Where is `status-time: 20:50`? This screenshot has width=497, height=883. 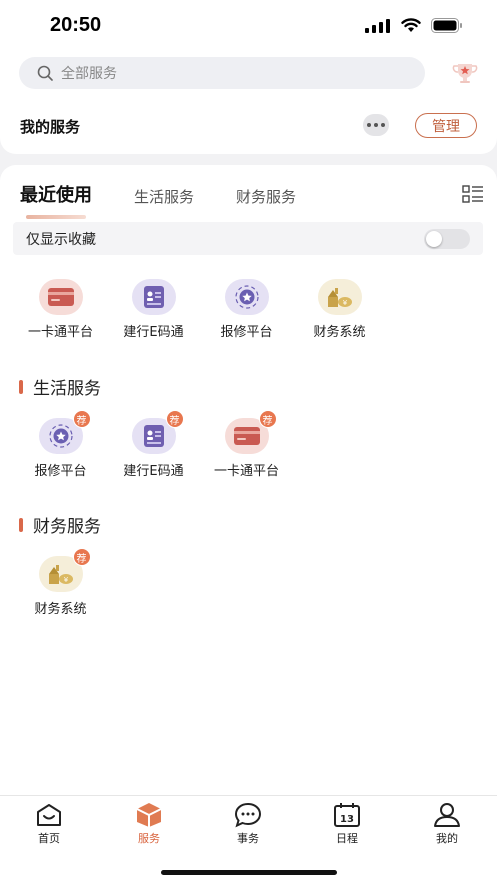
status-time: 20:50 is located at coordinates (76, 25).